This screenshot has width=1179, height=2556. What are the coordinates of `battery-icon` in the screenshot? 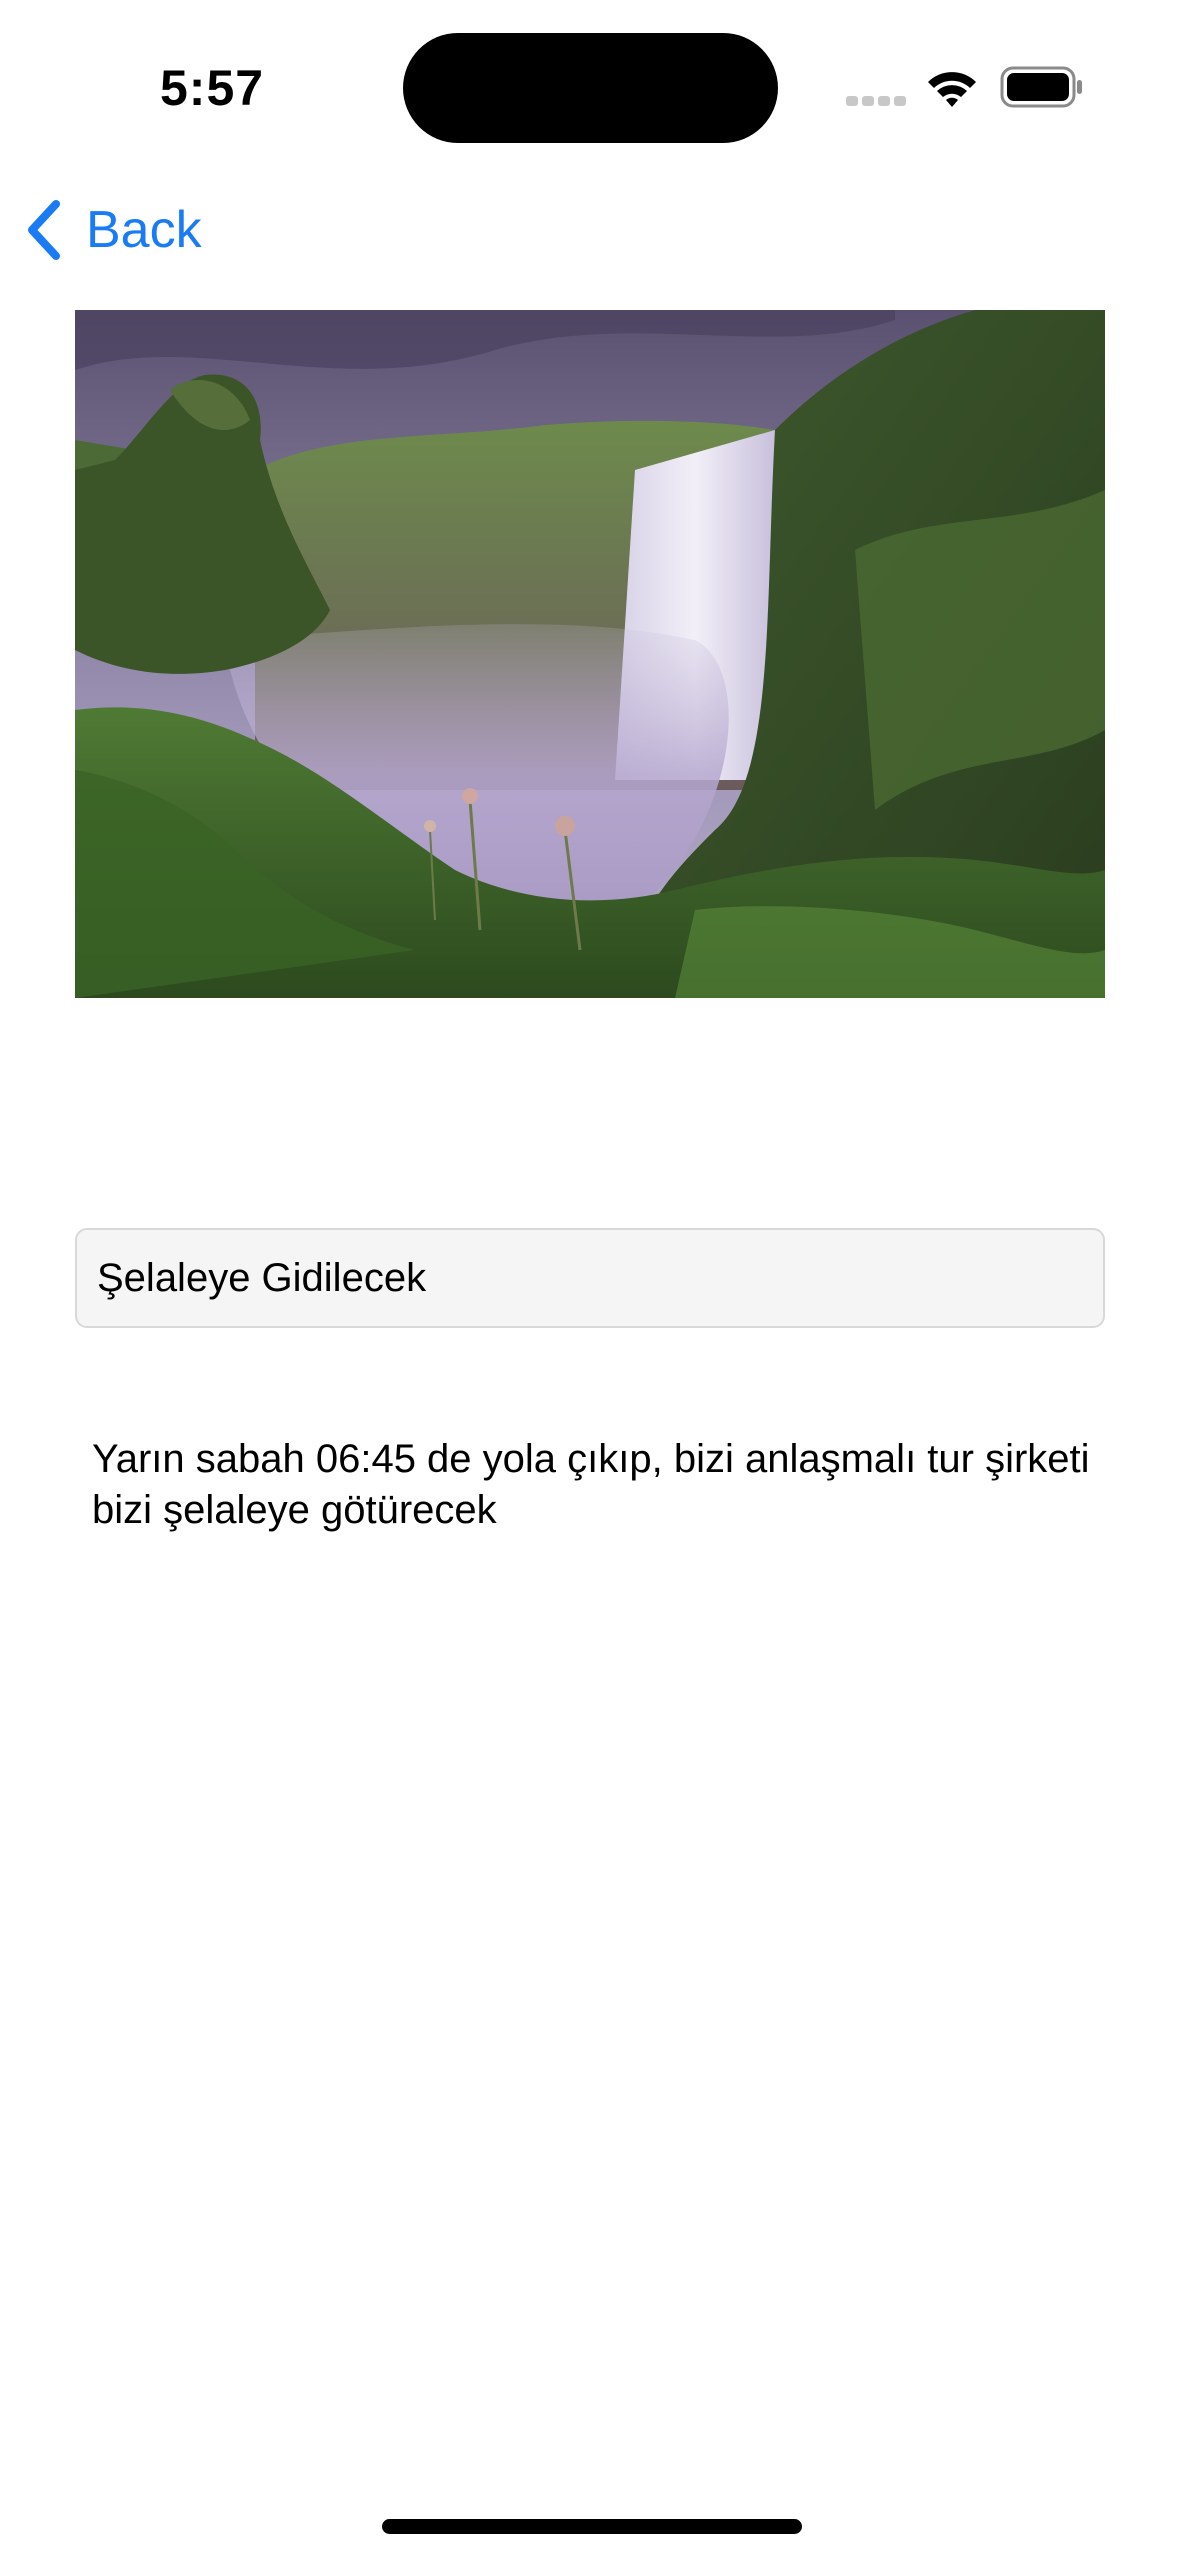 It's located at (1041, 87).